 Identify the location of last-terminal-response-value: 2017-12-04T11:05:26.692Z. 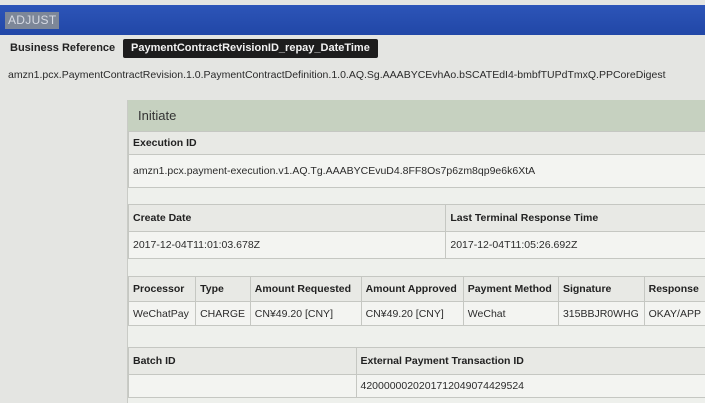
(575, 245).